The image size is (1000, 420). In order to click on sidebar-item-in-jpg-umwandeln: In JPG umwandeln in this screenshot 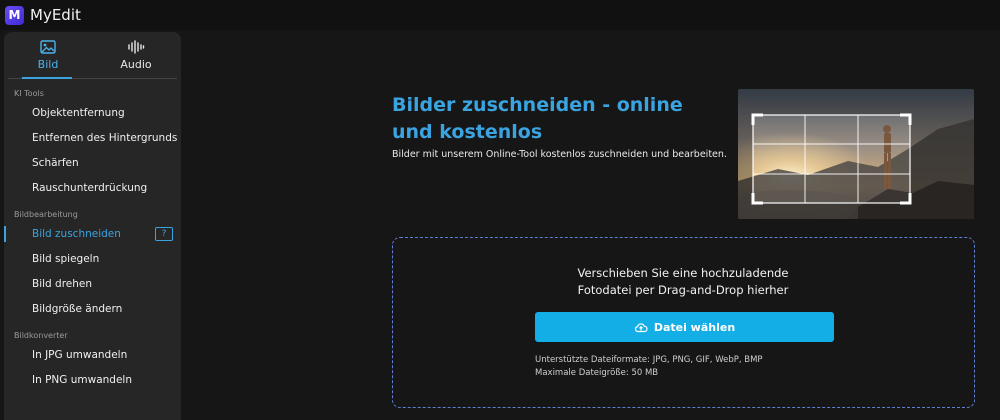, I will do `click(92, 355)`.